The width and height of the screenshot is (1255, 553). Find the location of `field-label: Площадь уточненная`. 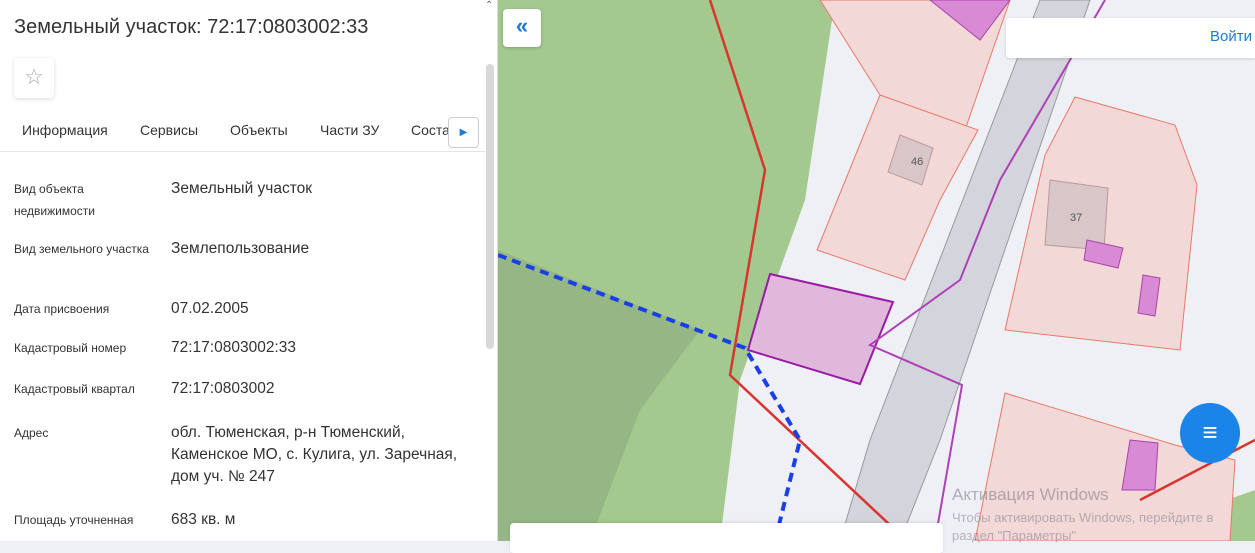

field-label: Площадь уточненная is located at coordinates (74, 520).